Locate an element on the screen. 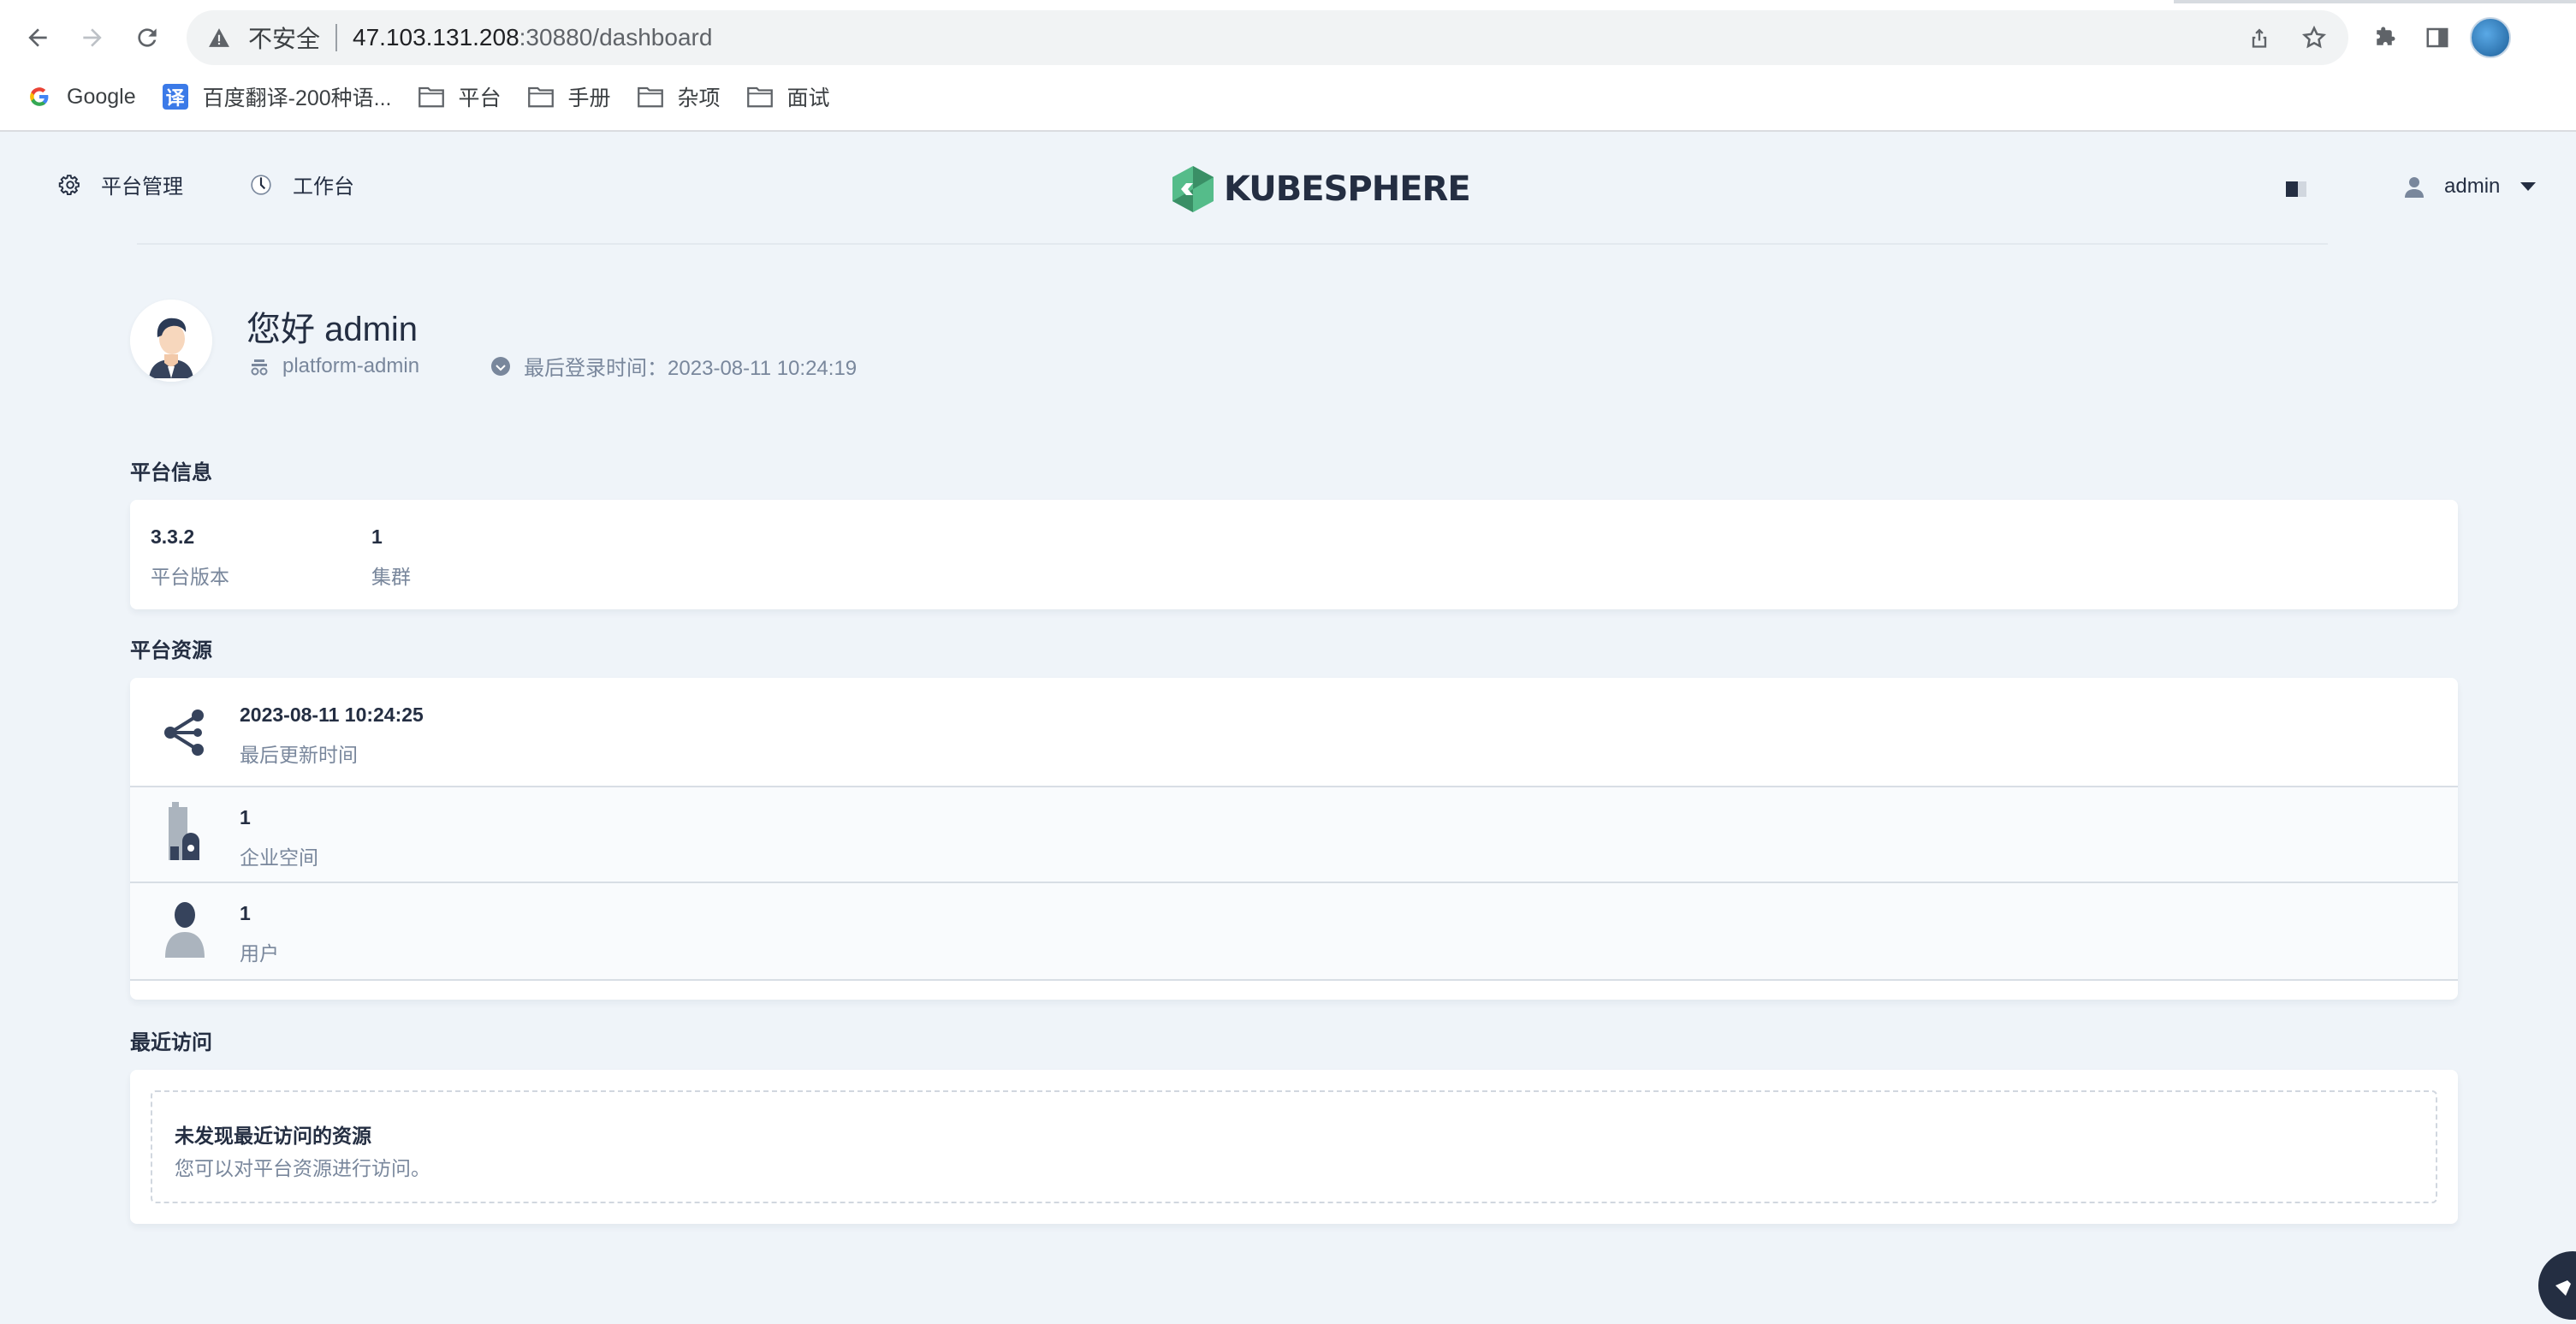  empty-state: 未发现最近访问的资源 您可以对平台资源进行访问。 is located at coordinates (1294, 1146).